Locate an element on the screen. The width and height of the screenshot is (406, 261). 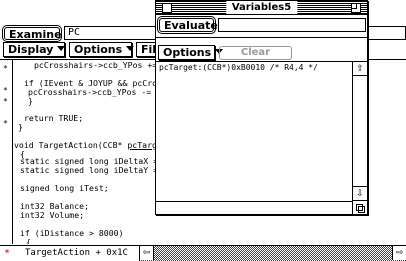
status-bar: * TargetAction + 0x1C ⇦ ⇨ is located at coordinates (203, 253).